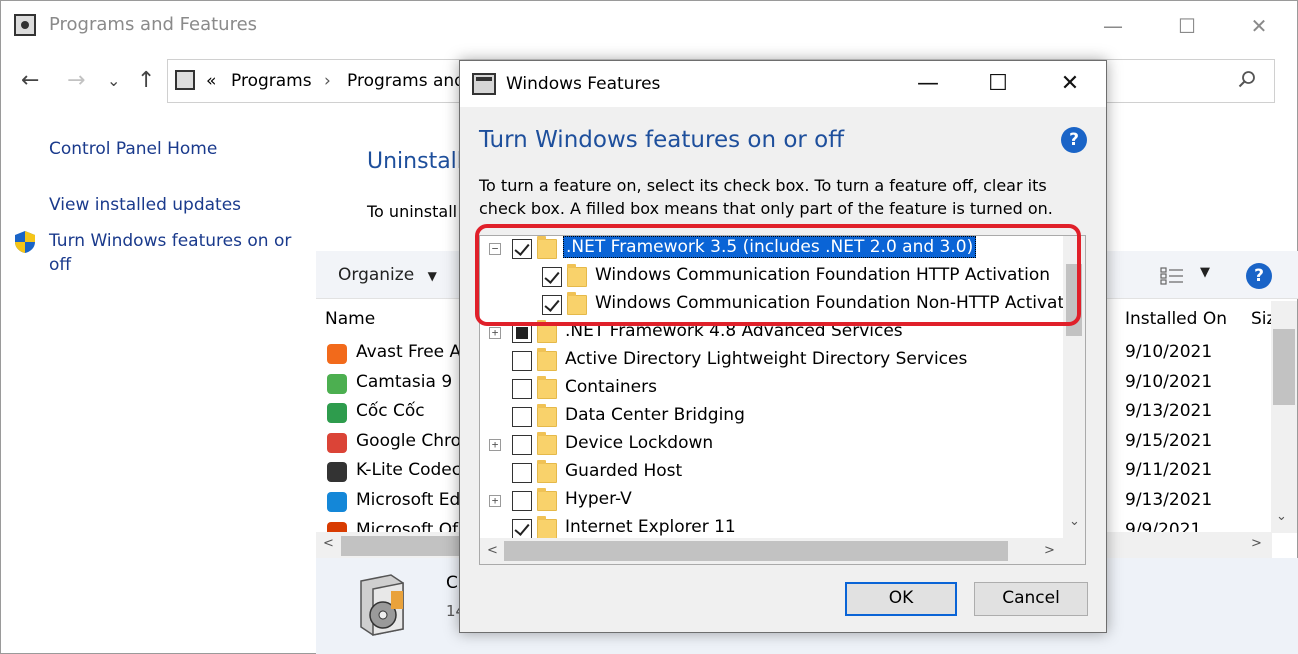 The width and height of the screenshot is (1298, 654). What do you see at coordinates (901, 599) in the screenshot?
I see `ok-button: OK` at bounding box center [901, 599].